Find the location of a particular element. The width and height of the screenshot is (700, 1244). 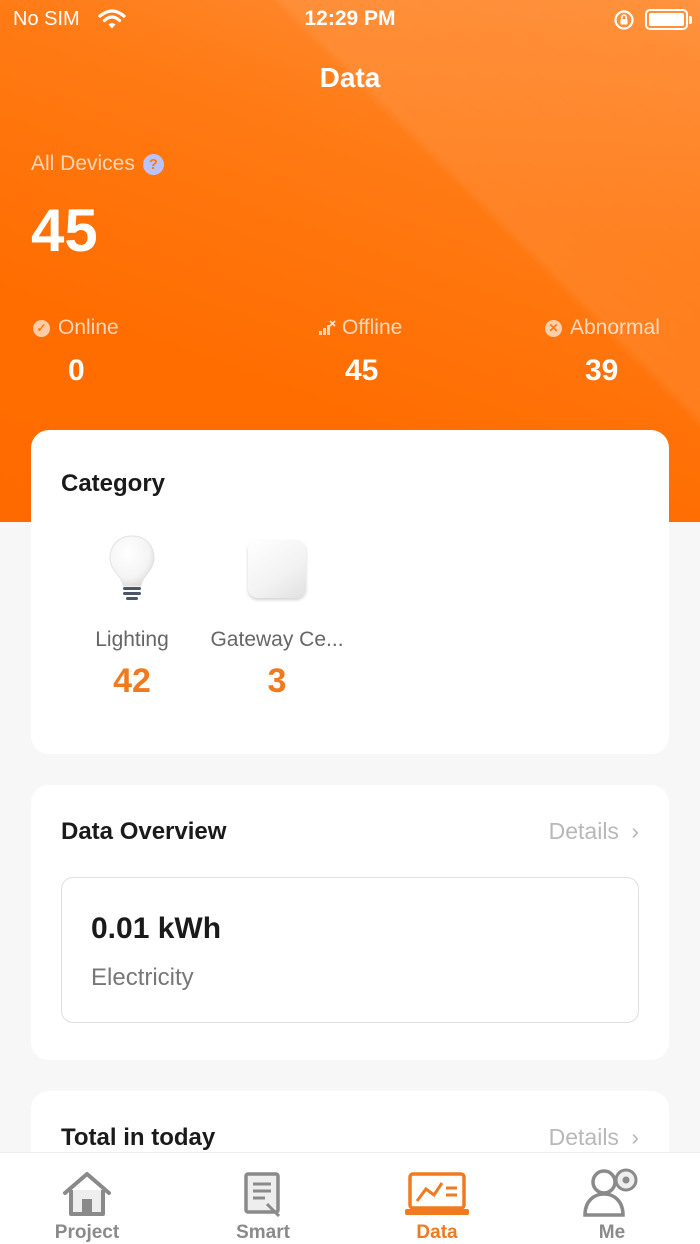

tab-me: Me is located at coordinates (612, 1204).